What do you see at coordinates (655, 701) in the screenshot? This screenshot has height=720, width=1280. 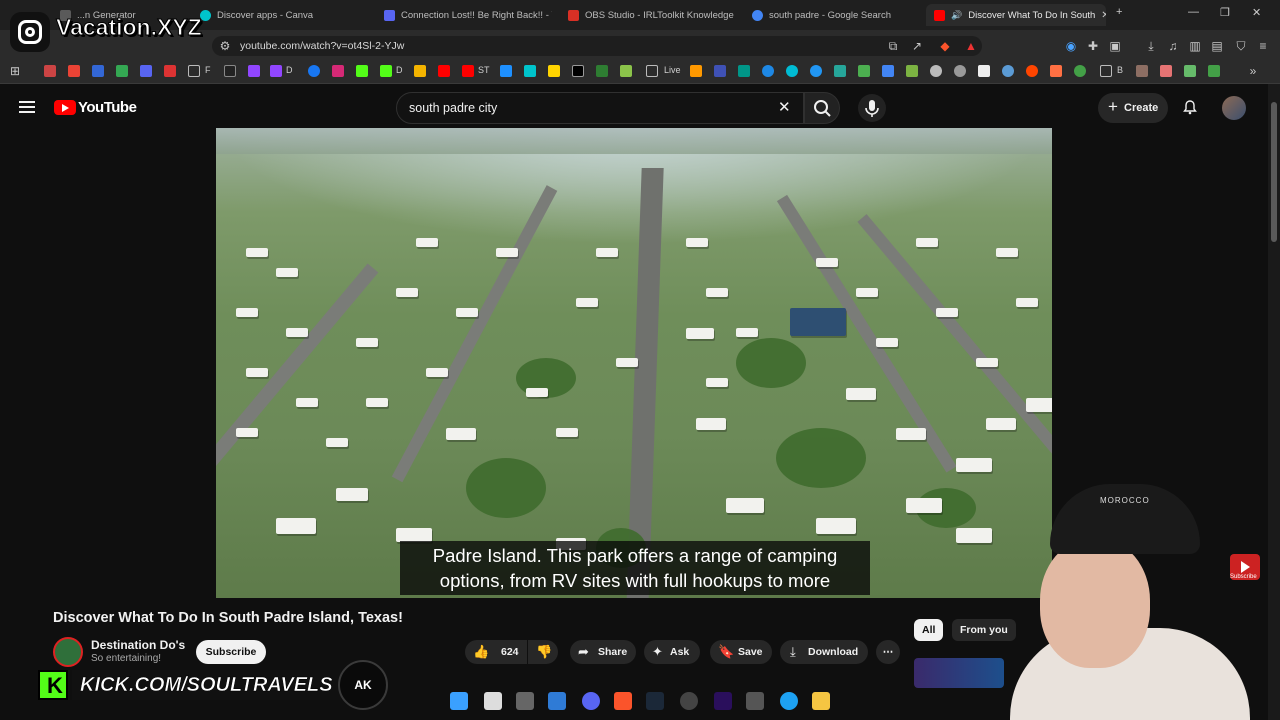 I see `steam-icon` at bounding box center [655, 701].